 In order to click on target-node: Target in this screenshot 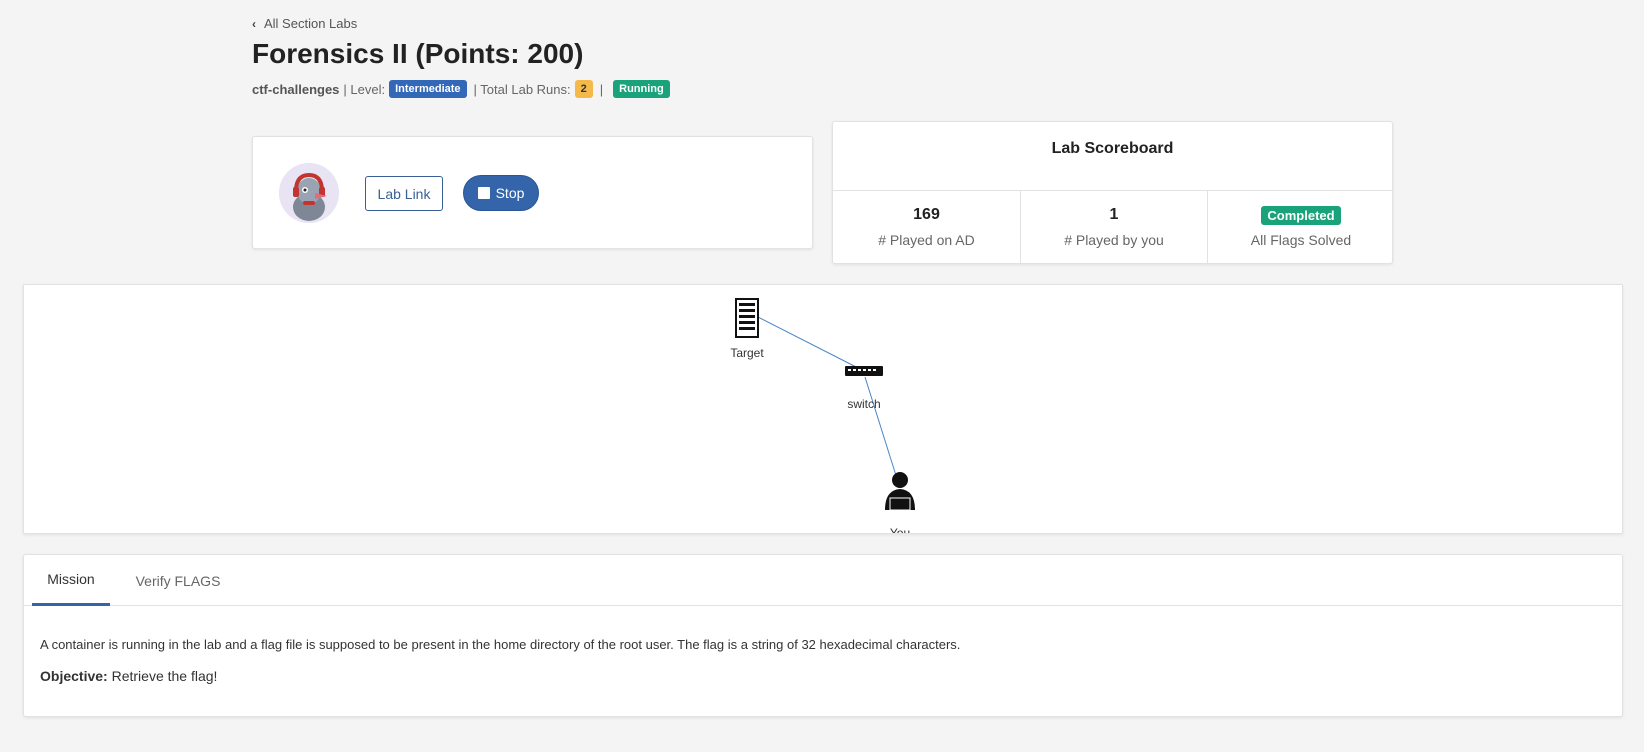, I will do `click(747, 329)`.